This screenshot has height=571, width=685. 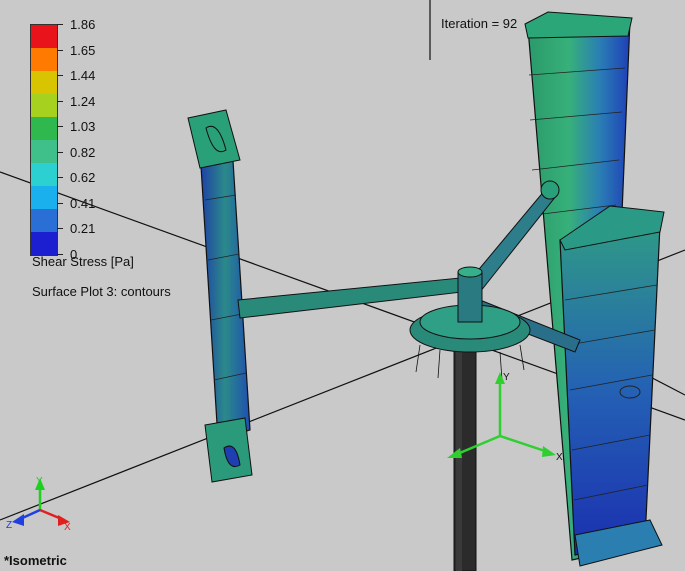 I want to click on legend-tick-label: 1.86, so click(x=83, y=24).